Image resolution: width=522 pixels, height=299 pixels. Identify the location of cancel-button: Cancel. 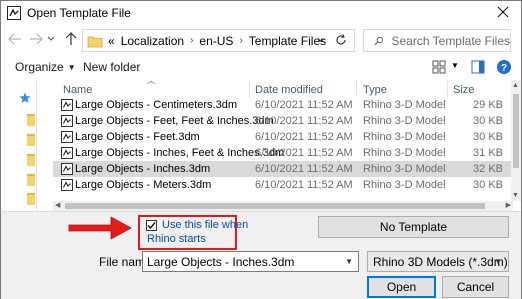
(475, 287).